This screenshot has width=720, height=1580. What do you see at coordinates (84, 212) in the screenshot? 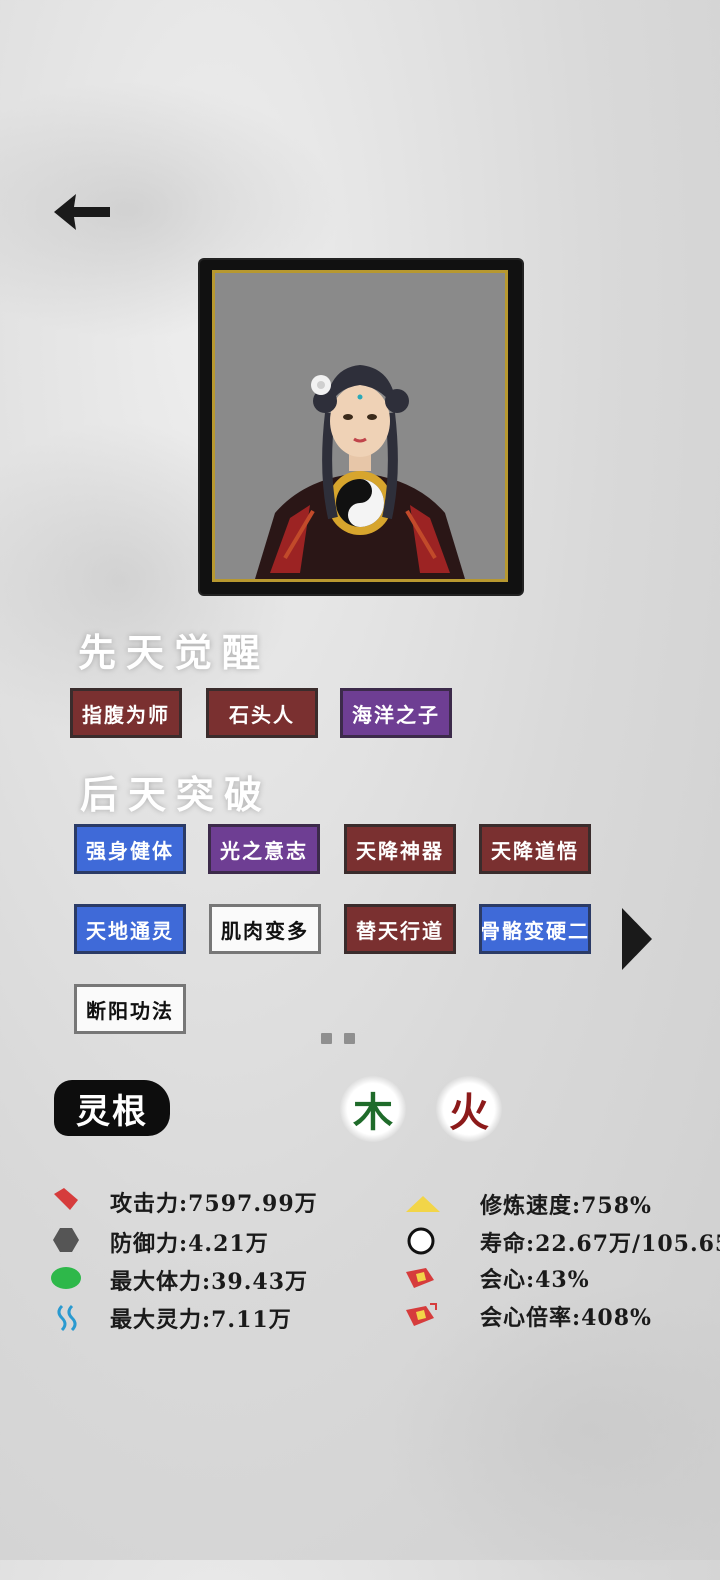
I see `back-arrow-icon` at bounding box center [84, 212].